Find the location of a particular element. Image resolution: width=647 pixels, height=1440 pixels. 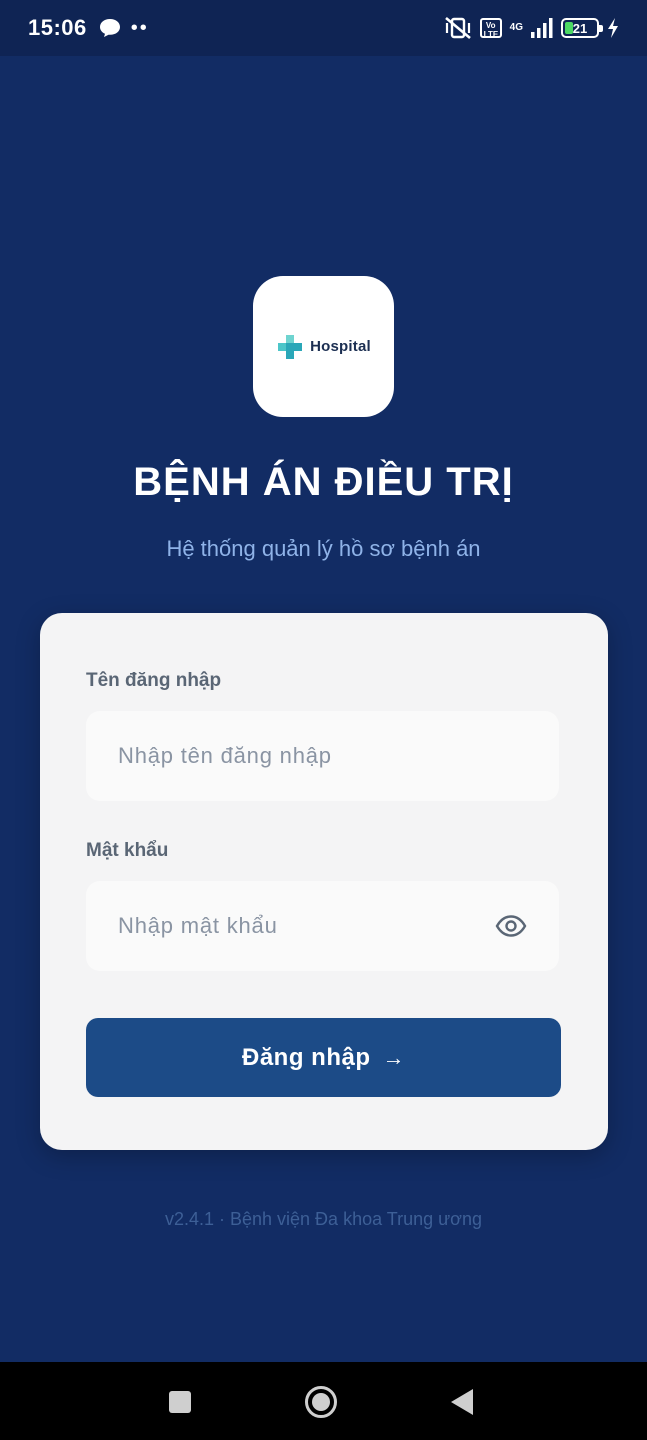

app-subtitle: Hệ thống quản lý hồ sơ bệnh án is located at coordinates (323, 548).